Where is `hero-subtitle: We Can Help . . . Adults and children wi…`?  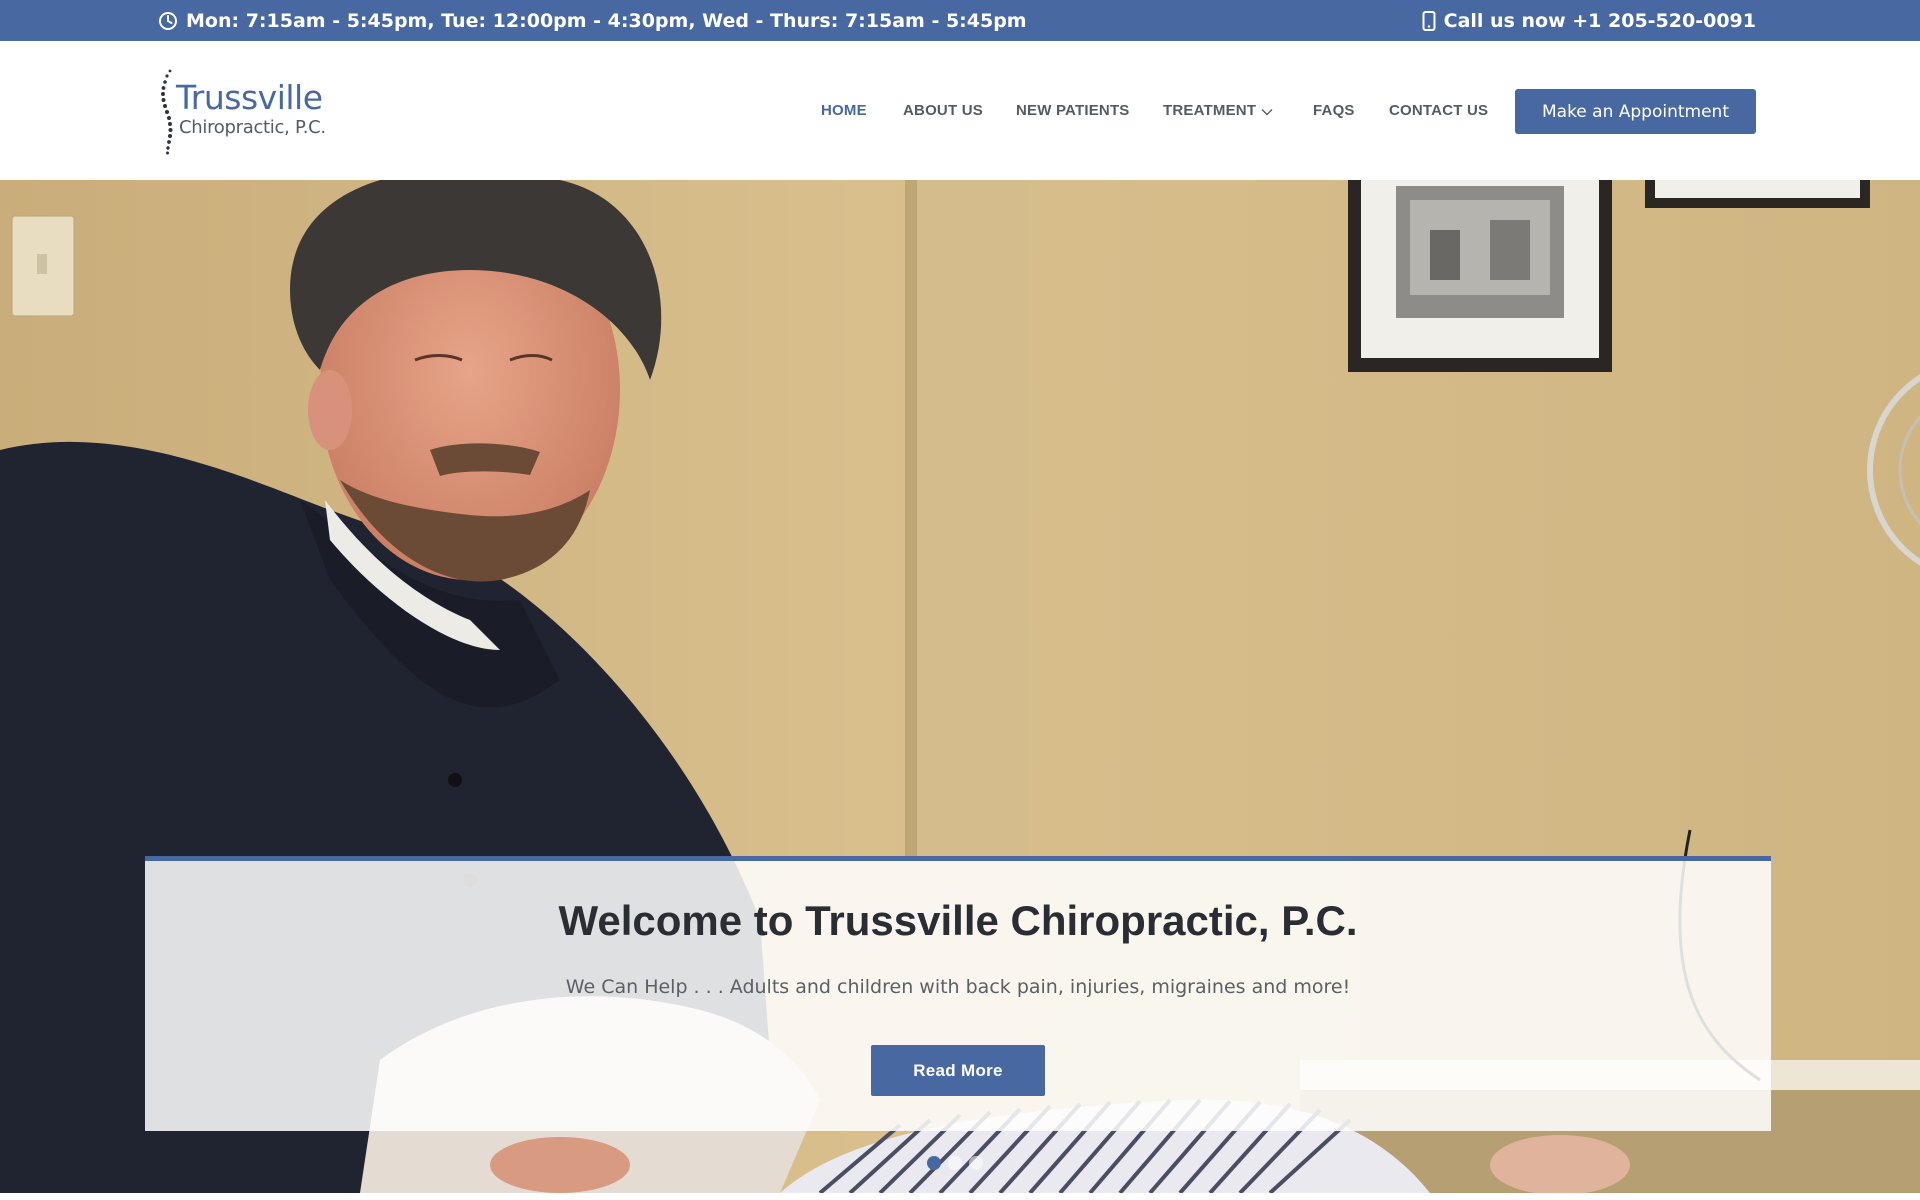 hero-subtitle: We Can Help . . . Adults and children wi… is located at coordinates (958, 987).